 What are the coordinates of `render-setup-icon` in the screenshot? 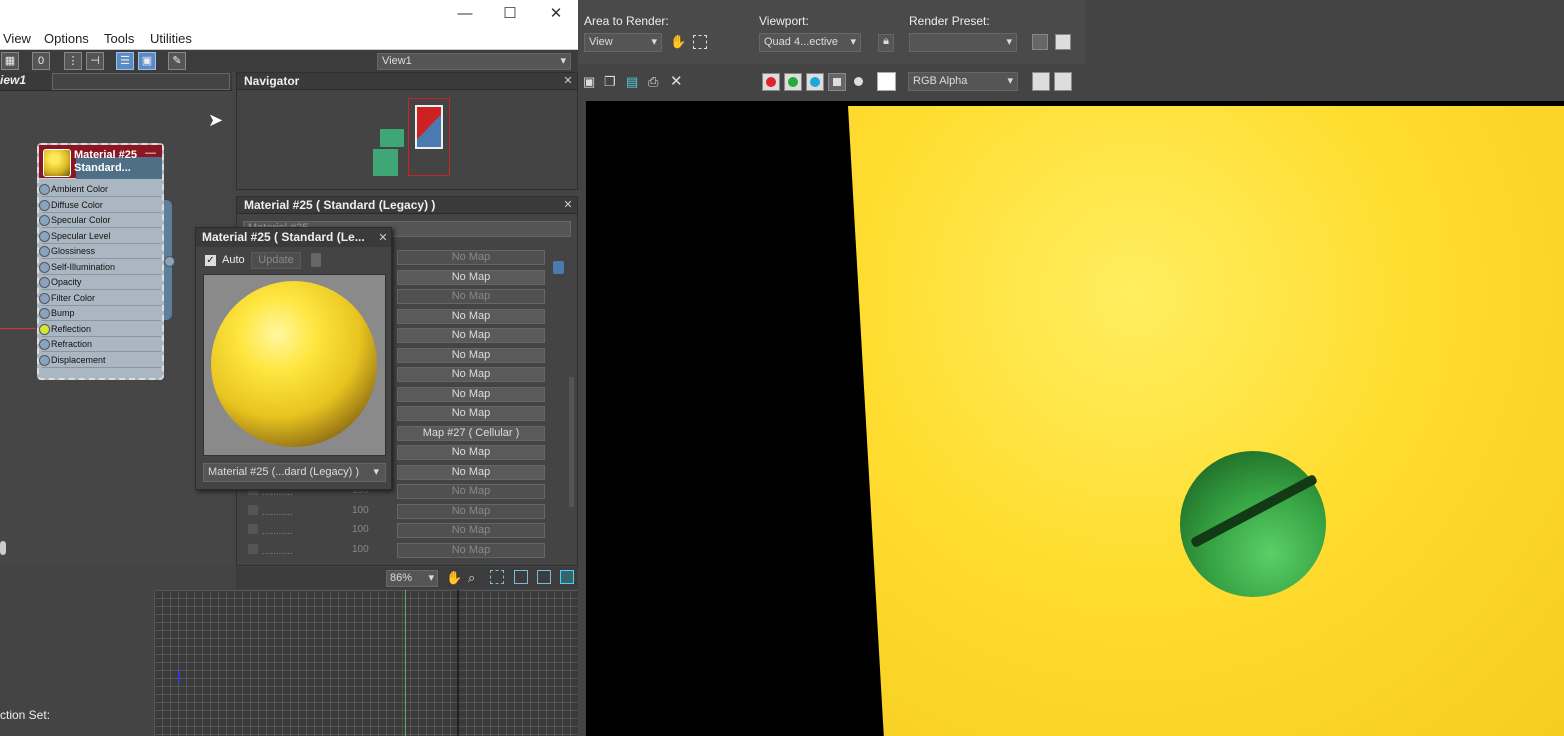 It's located at (1040, 42).